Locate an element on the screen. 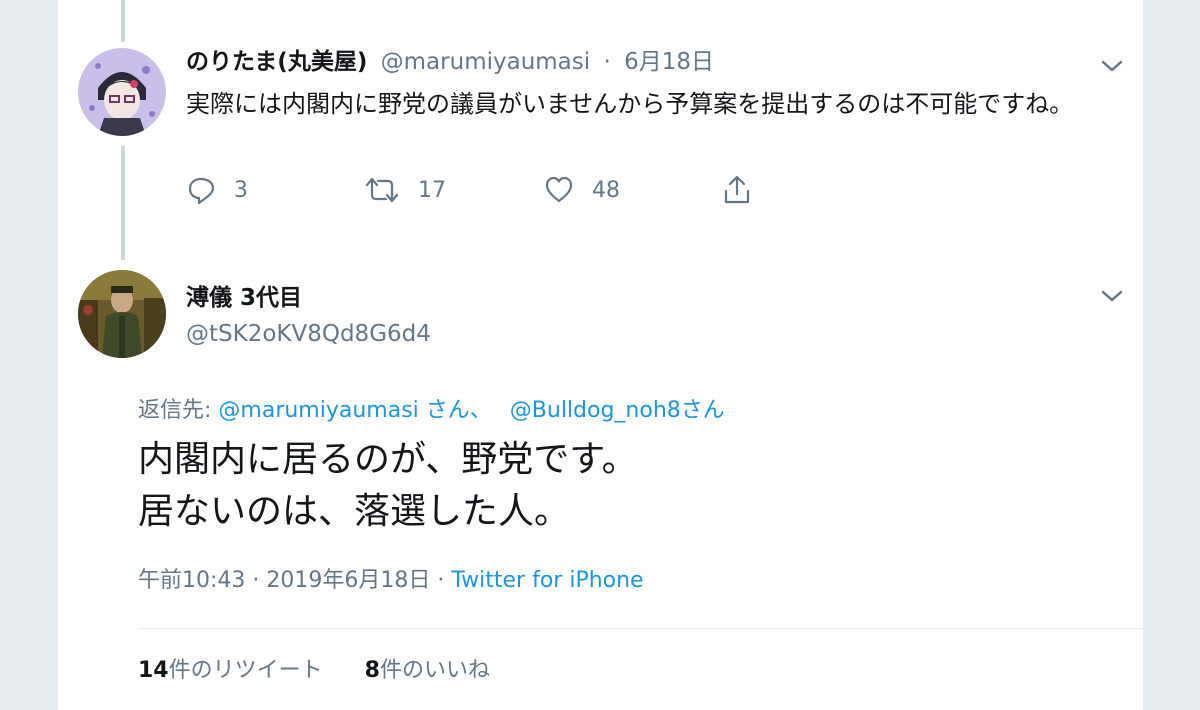 This screenshot has width=1200, height=710. share-icon is located at coordinates (737, 190).